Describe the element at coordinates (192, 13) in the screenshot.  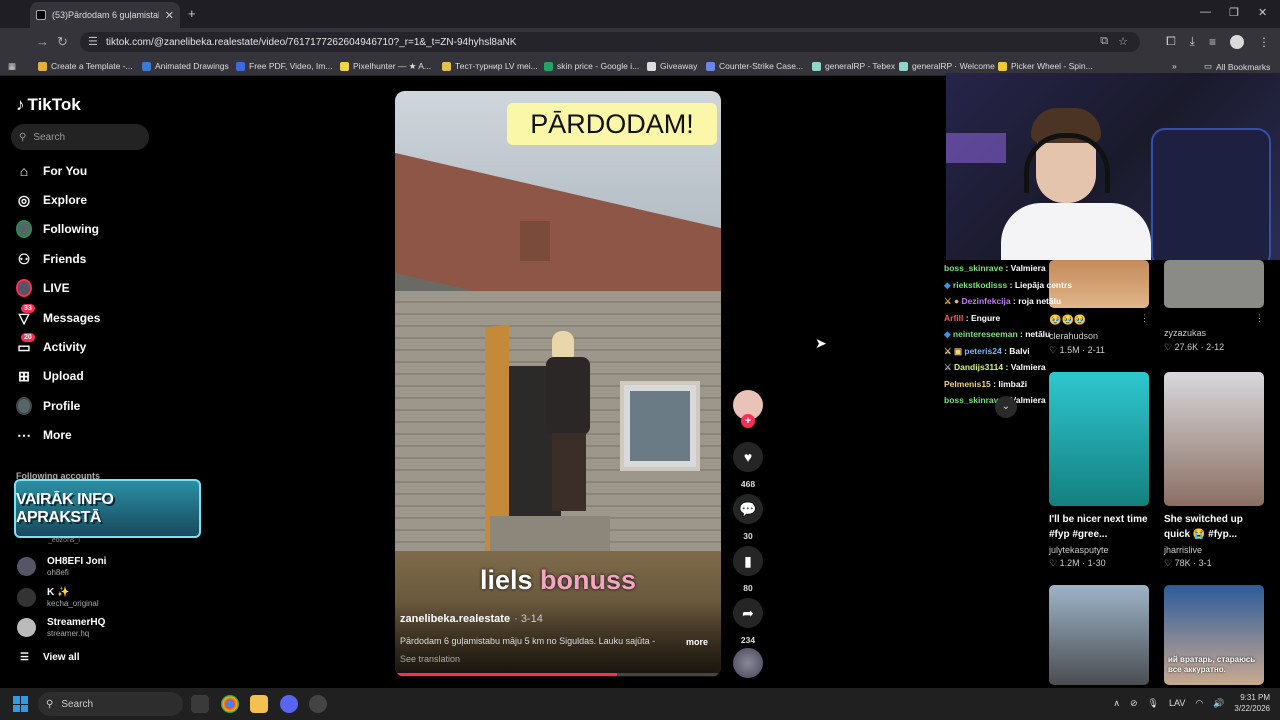
I see `new-tab-icon: +` at that location.